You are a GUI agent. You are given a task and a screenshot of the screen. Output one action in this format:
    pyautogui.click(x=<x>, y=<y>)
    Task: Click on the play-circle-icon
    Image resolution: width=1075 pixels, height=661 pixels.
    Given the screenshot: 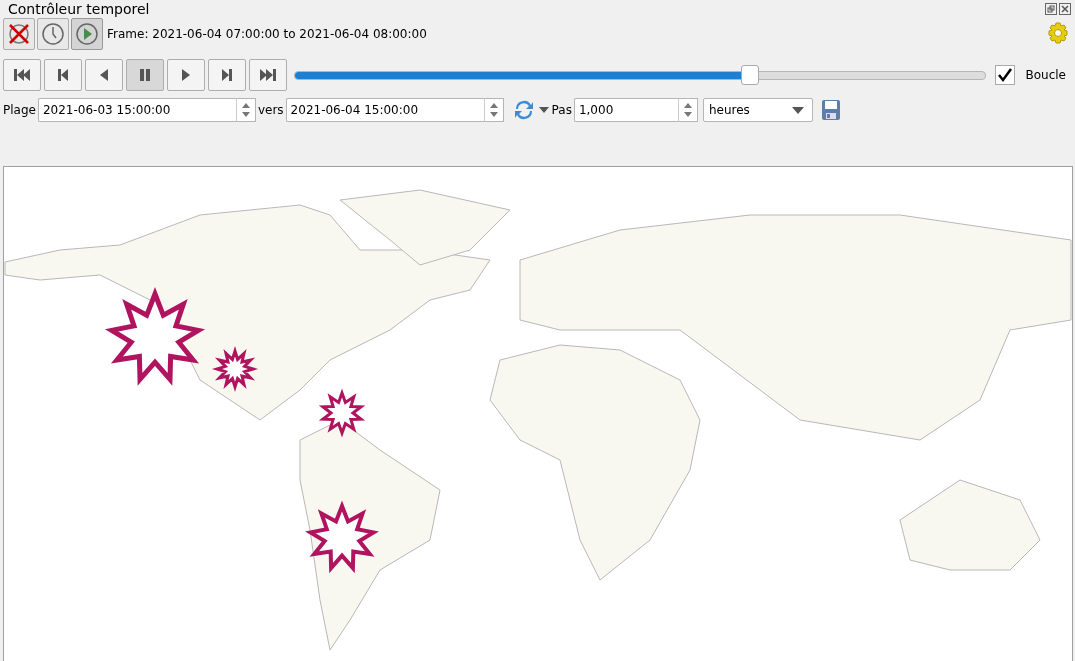 What is the action you would take?
    pyautogui.click(x=87, y=33)
    